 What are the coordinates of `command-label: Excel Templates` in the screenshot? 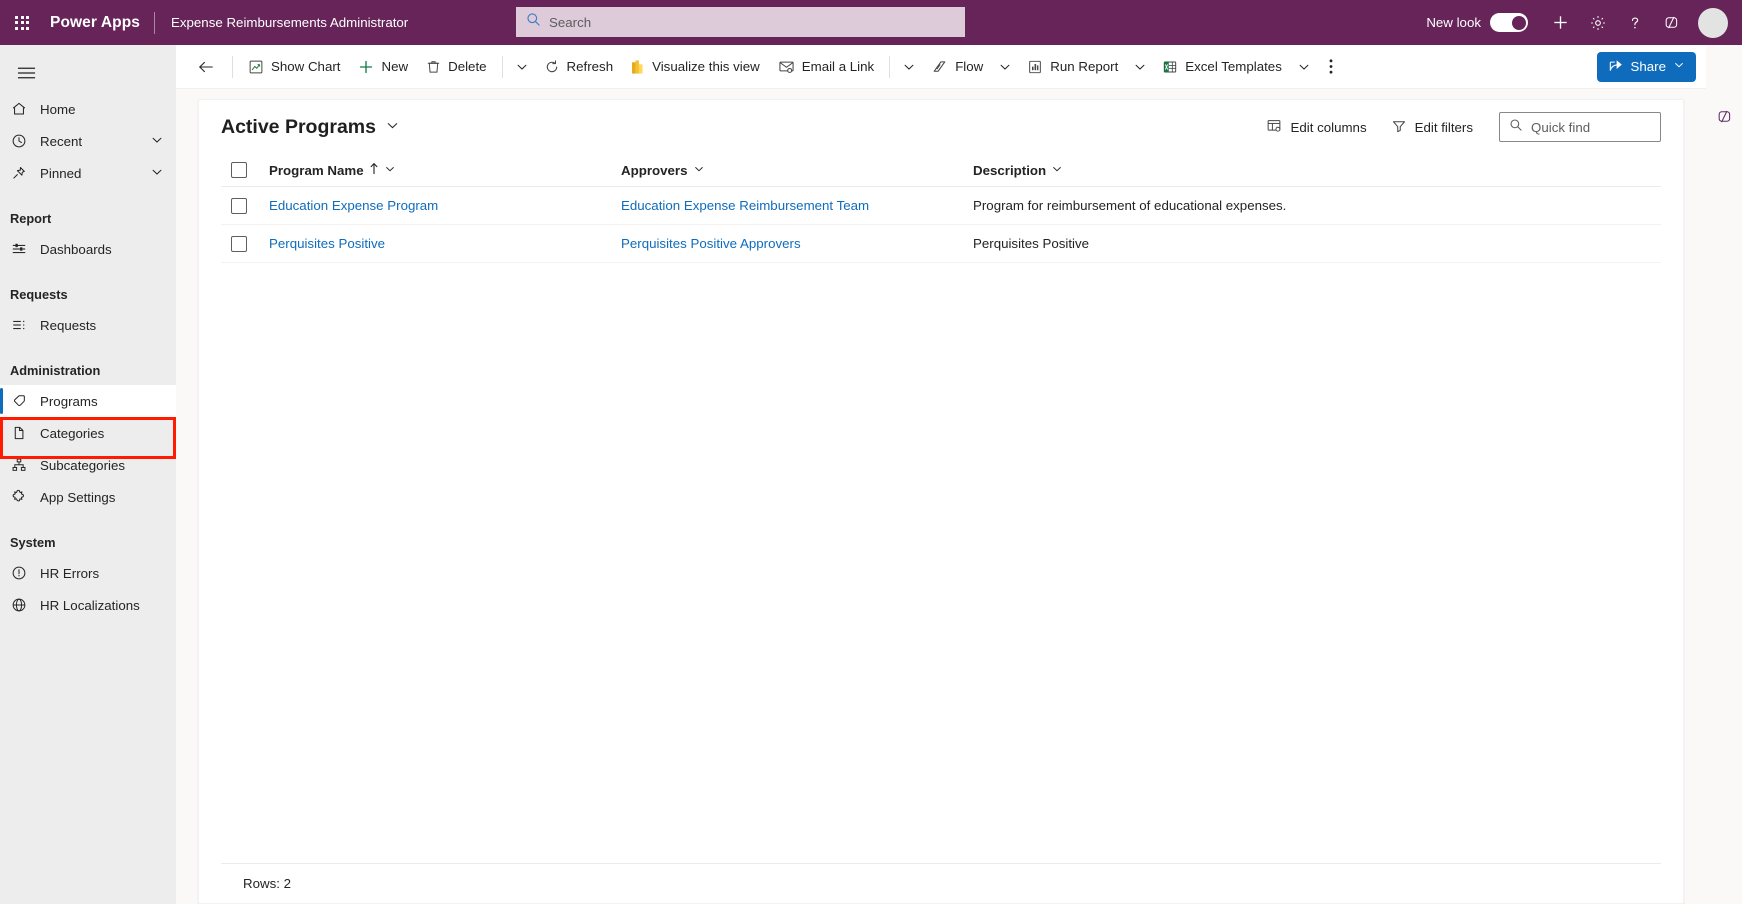 It's located at (1233, 66).